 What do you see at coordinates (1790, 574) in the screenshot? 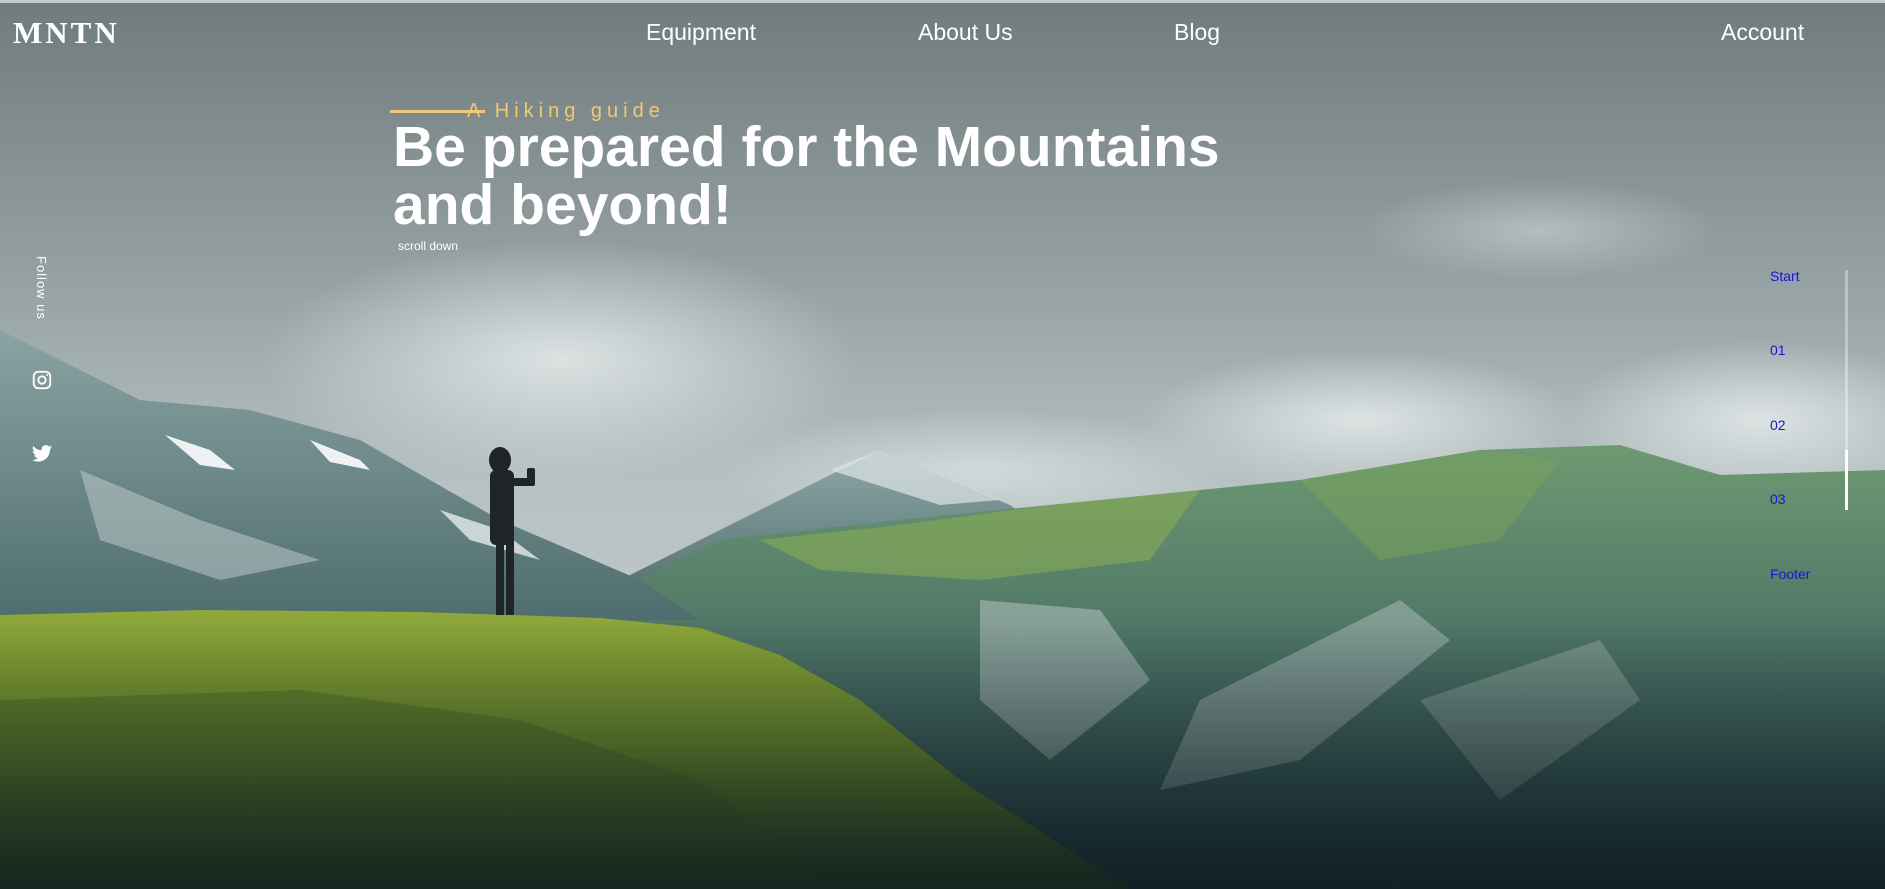
I see `section-link-footer: Footer` at bounding box center [1790, 574].